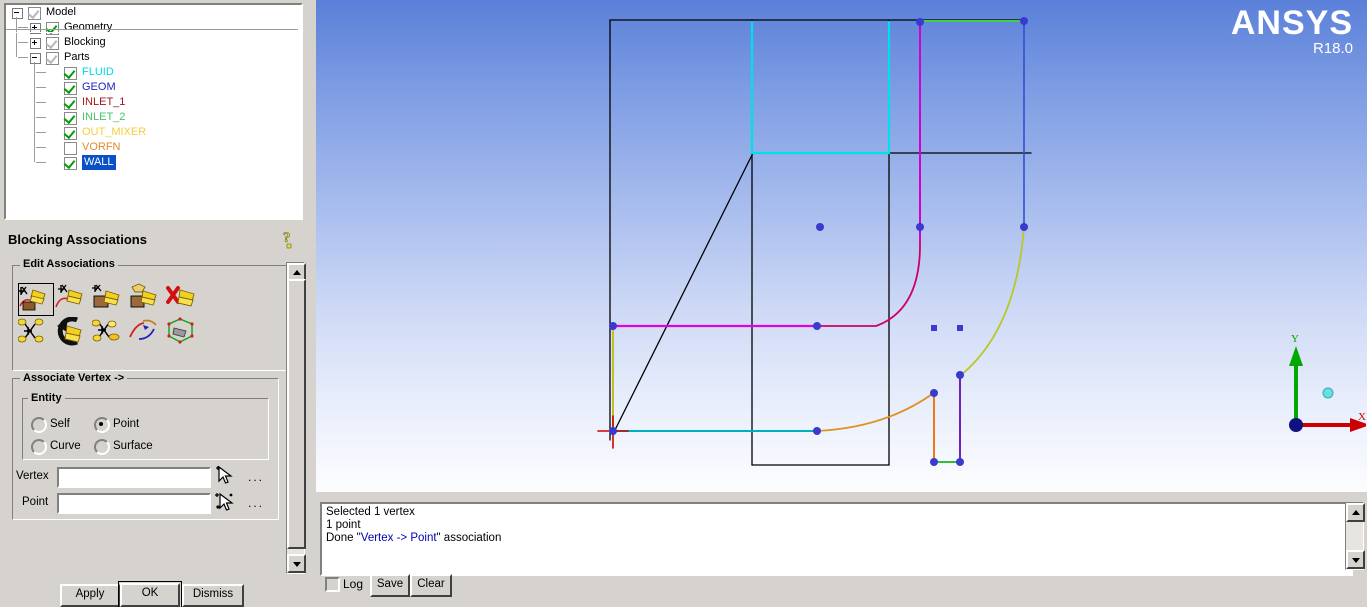 Image resolution: width=1367 pixels, height=607 pixels. Describe the element at coordinates (39, 425) in the screenshot. I see `radio-self` at that location.